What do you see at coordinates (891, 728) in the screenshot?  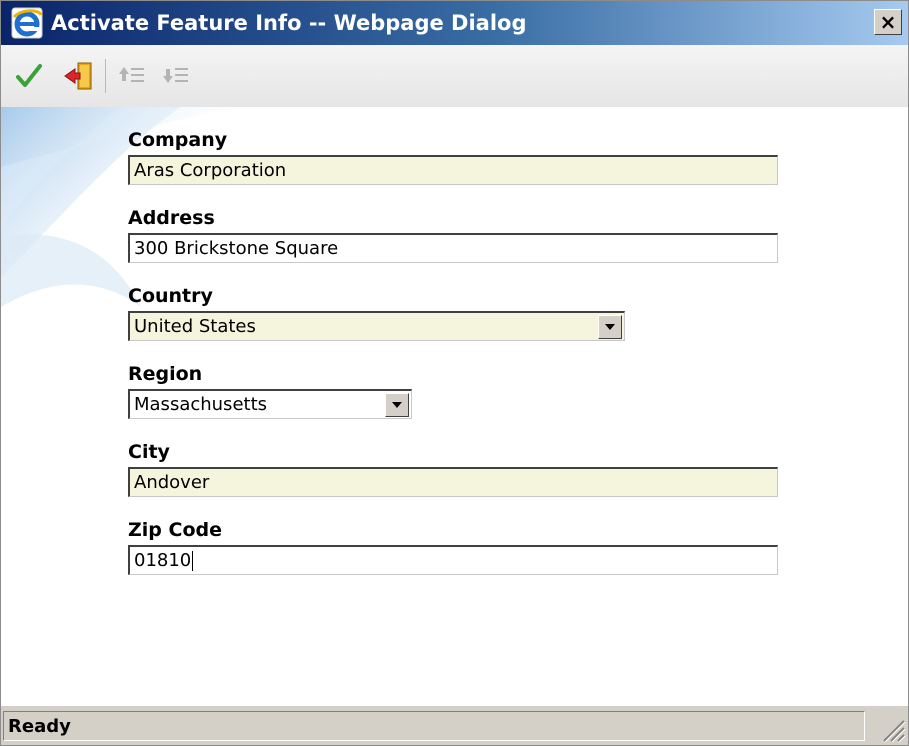 I see `resize-grip-icon` at bounding box center [891, 728].